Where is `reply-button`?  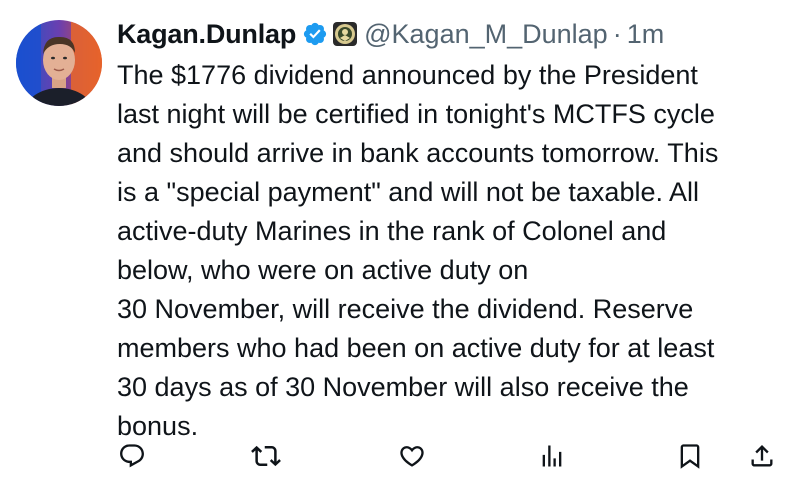 reply-button is located at coordinates (132, 456).